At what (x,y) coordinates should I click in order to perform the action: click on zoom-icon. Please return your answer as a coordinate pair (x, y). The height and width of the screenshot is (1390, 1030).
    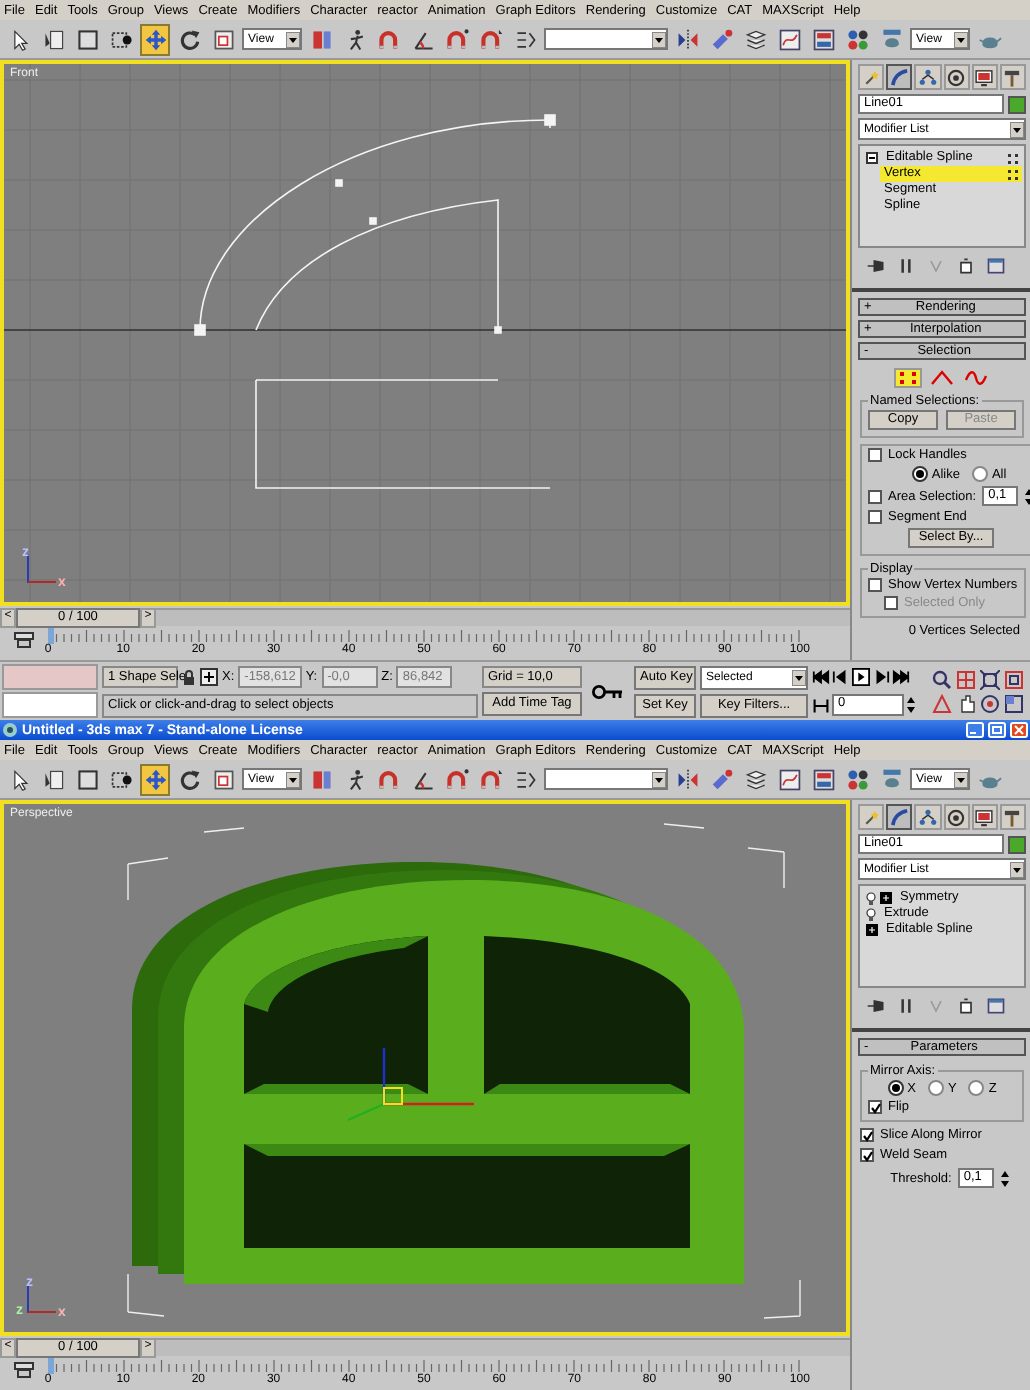
    Looking at the image, I should click on (942, 679).